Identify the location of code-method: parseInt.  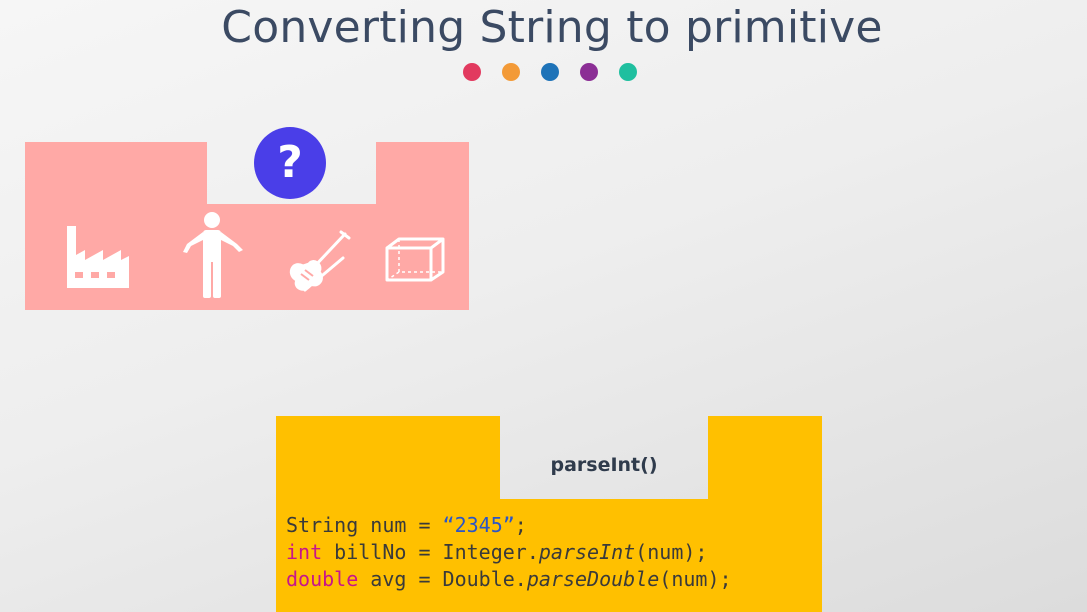
(587, 552).